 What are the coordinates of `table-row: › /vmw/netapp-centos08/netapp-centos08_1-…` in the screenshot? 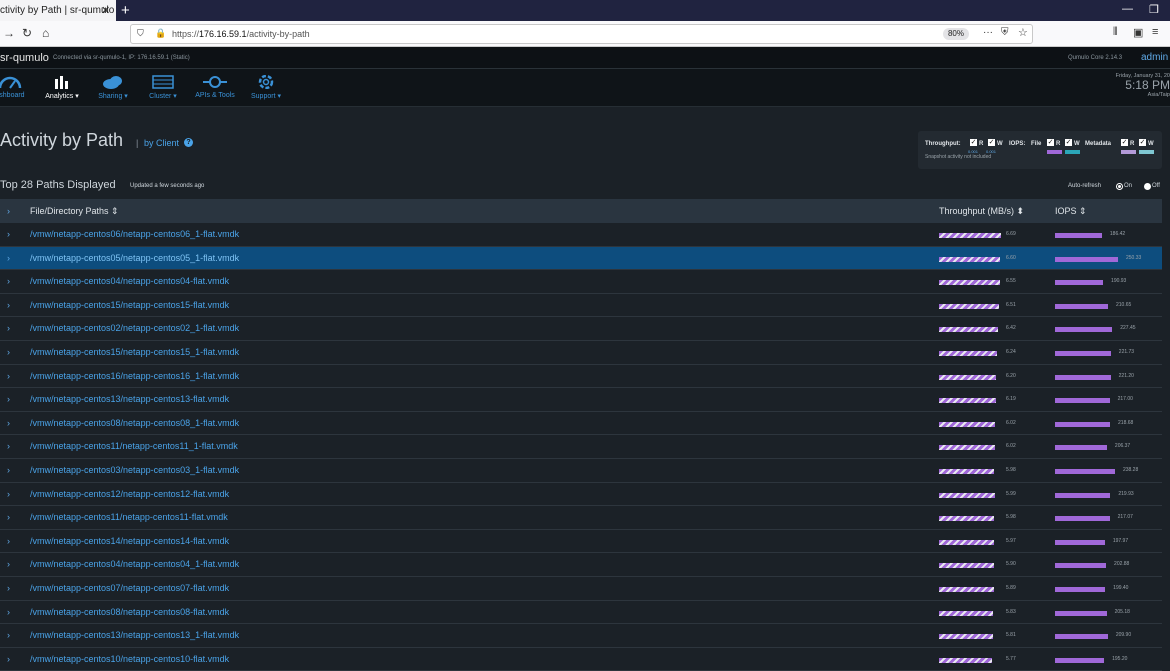 It's located at (581, 424).